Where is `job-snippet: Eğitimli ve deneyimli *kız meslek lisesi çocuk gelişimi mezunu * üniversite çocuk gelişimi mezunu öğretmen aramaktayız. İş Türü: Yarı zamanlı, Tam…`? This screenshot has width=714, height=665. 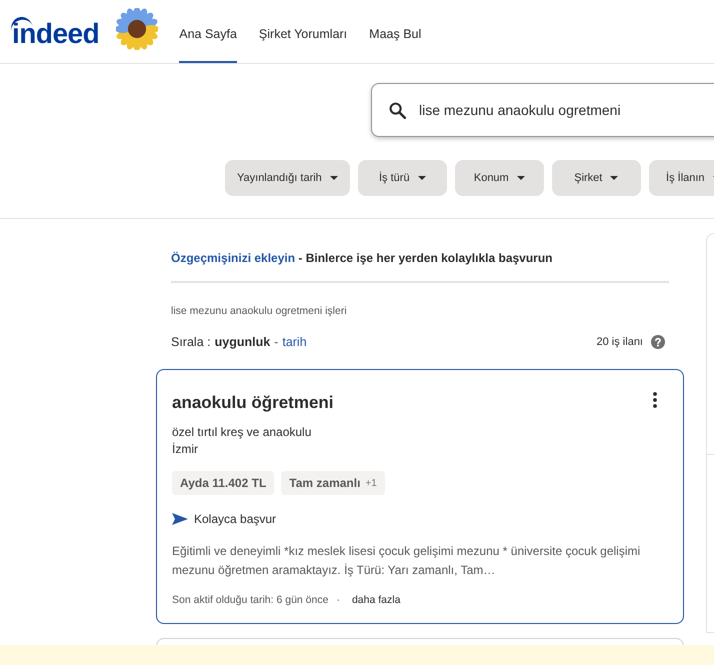 job-snippet: Eğitimli ve deneyimli *kız meslek lisesi çocuk gelişimi mezunu * üniversite çocuk gelişimi mezunu öğretmen aramaktayız. İş Türü: Yarı zamanlı, Tam… is located at coordinates (407, 561).